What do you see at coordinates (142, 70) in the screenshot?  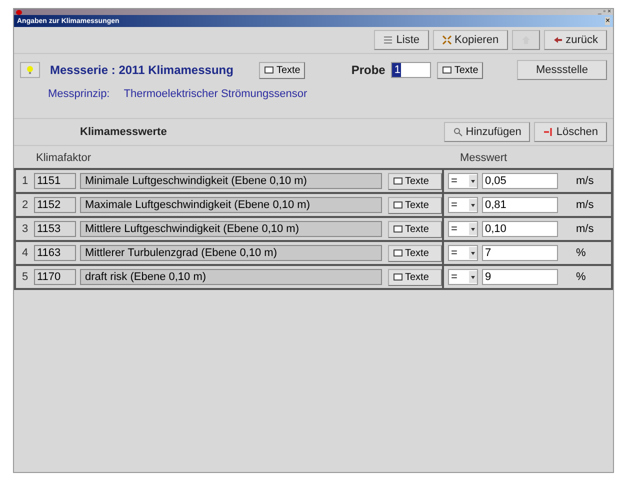 I see `series-title: Messserie : 2011 Klimamessung` at bounding box center [142, 70].